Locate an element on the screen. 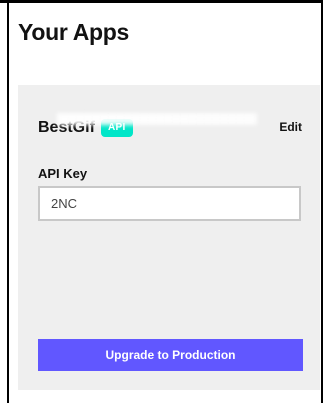 The image size is (323, 403). app-name: BestGif is located at coordinates (66, 127).